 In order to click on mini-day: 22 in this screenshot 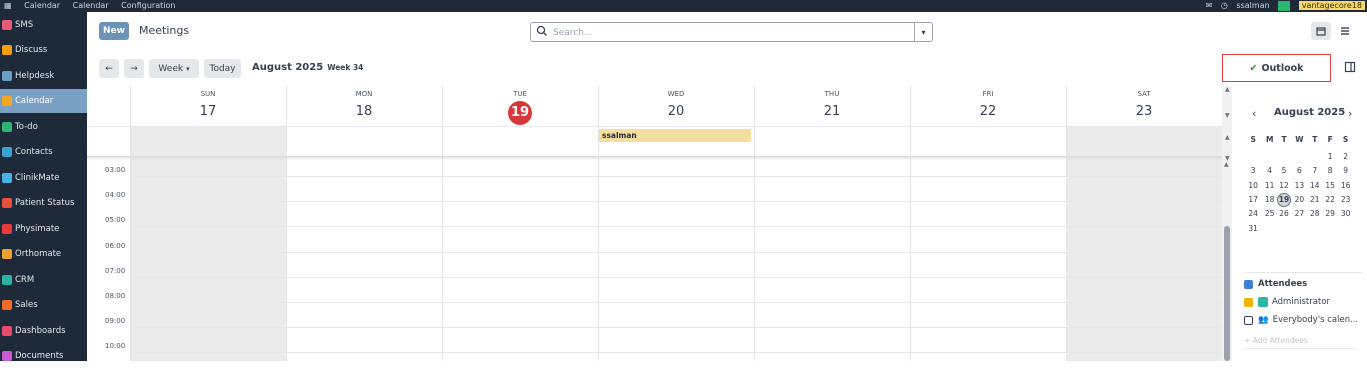, I will do `click(1330, 199)`.